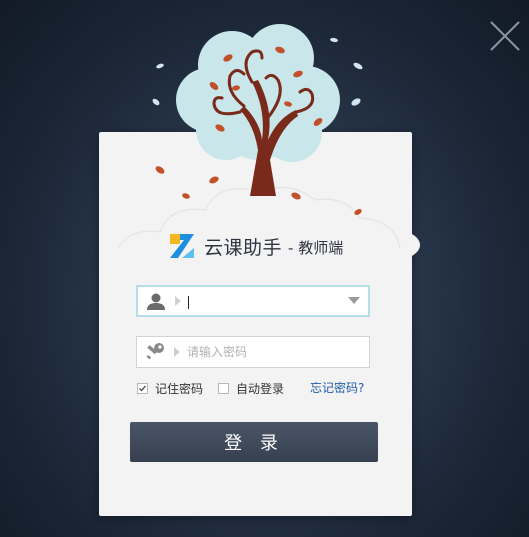 The image size is (529, 537). I want to click on auto-login-label: 自动登录, so click(260, 388).